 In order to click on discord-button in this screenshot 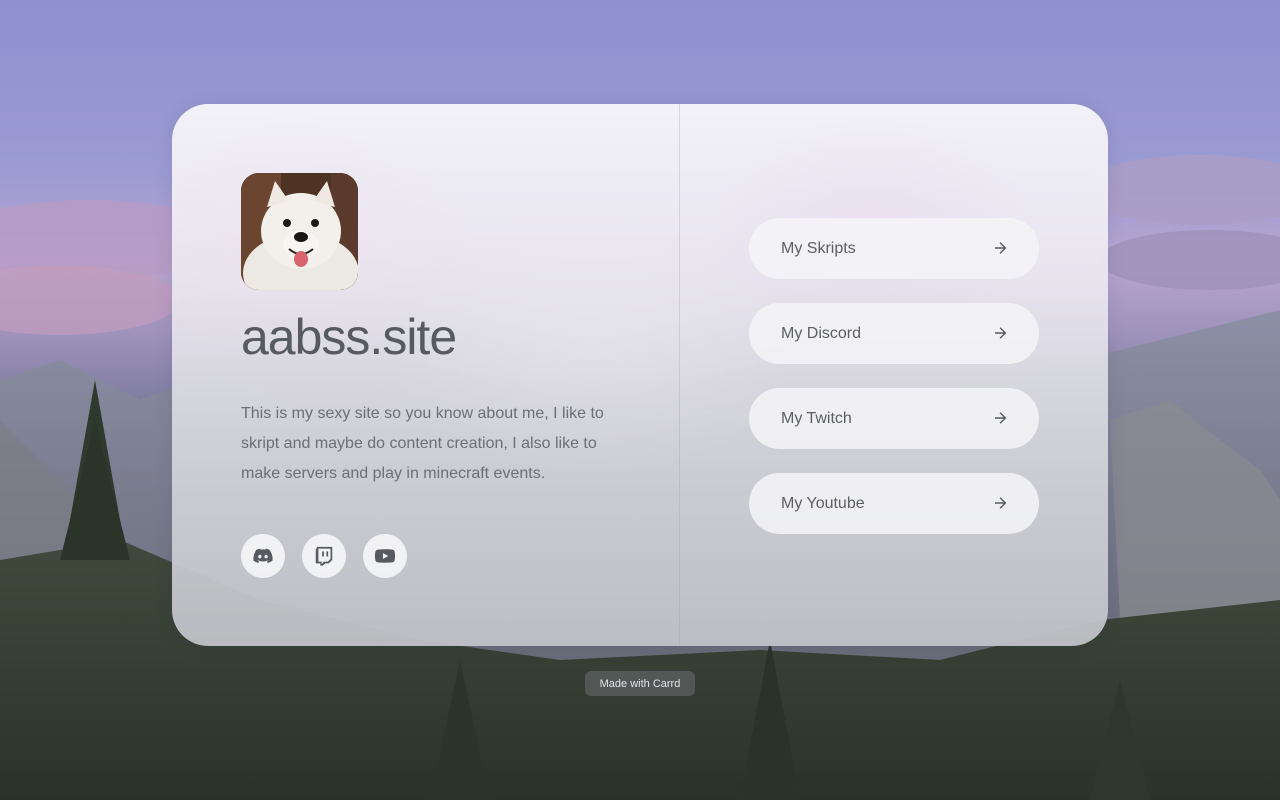, I will do `click(263, 556)`.